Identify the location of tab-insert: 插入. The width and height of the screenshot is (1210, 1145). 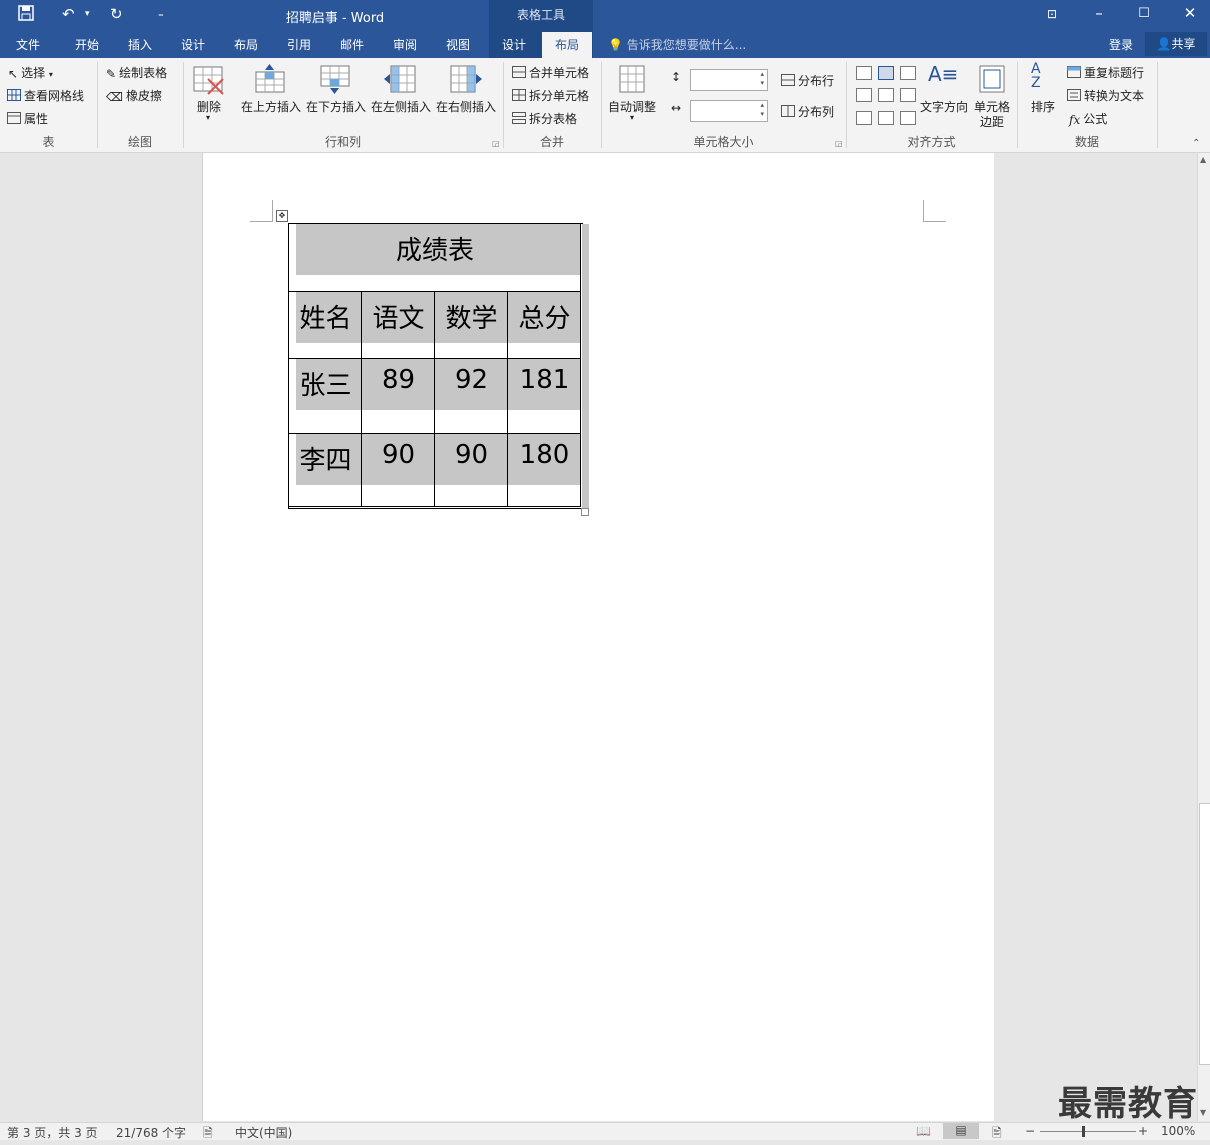
(140, 44).